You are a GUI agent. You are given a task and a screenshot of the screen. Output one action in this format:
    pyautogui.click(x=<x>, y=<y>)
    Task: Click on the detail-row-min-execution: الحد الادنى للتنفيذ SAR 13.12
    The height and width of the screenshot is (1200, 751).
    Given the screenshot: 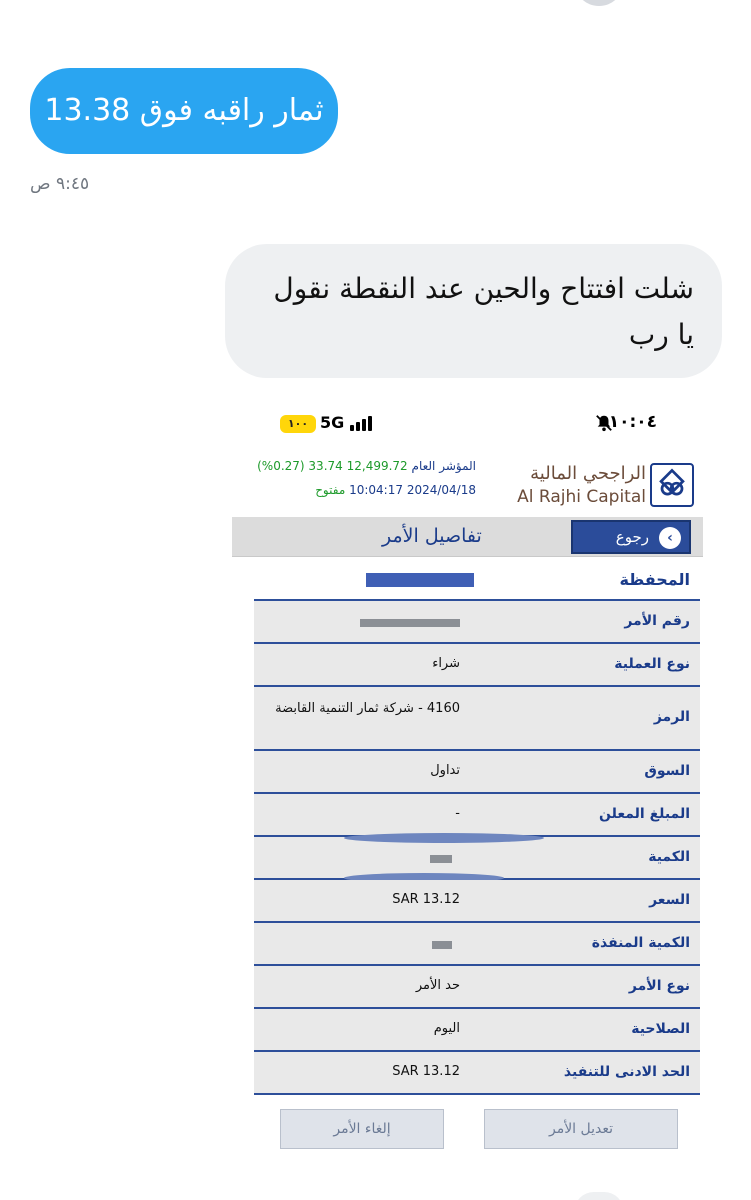 What is the action you would take?
    pyautogui.click(x=477, y=1073)
    